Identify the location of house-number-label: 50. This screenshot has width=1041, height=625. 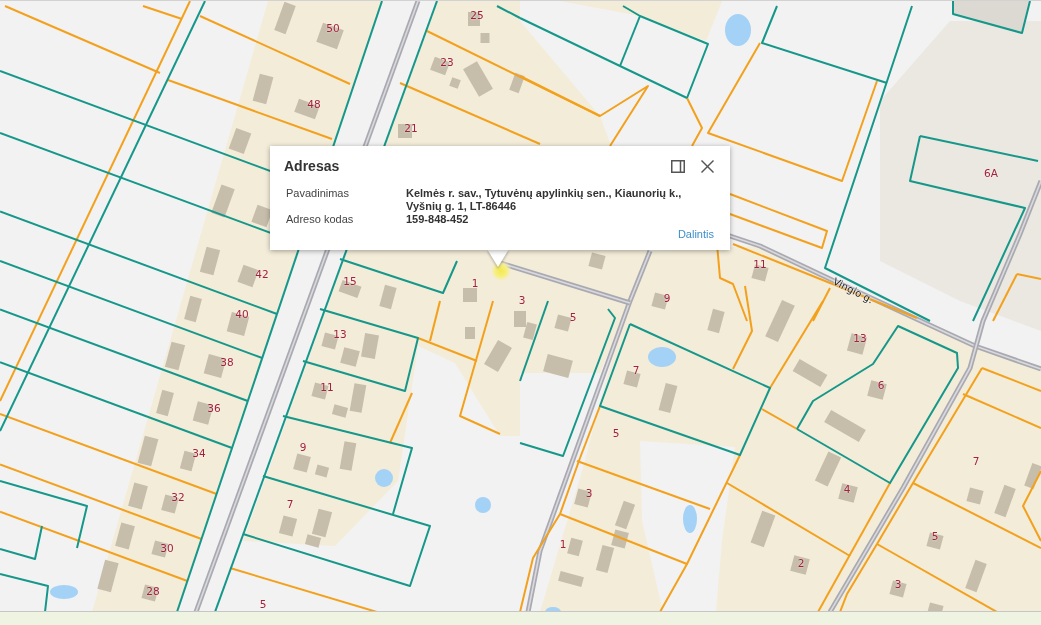
(333, 28).